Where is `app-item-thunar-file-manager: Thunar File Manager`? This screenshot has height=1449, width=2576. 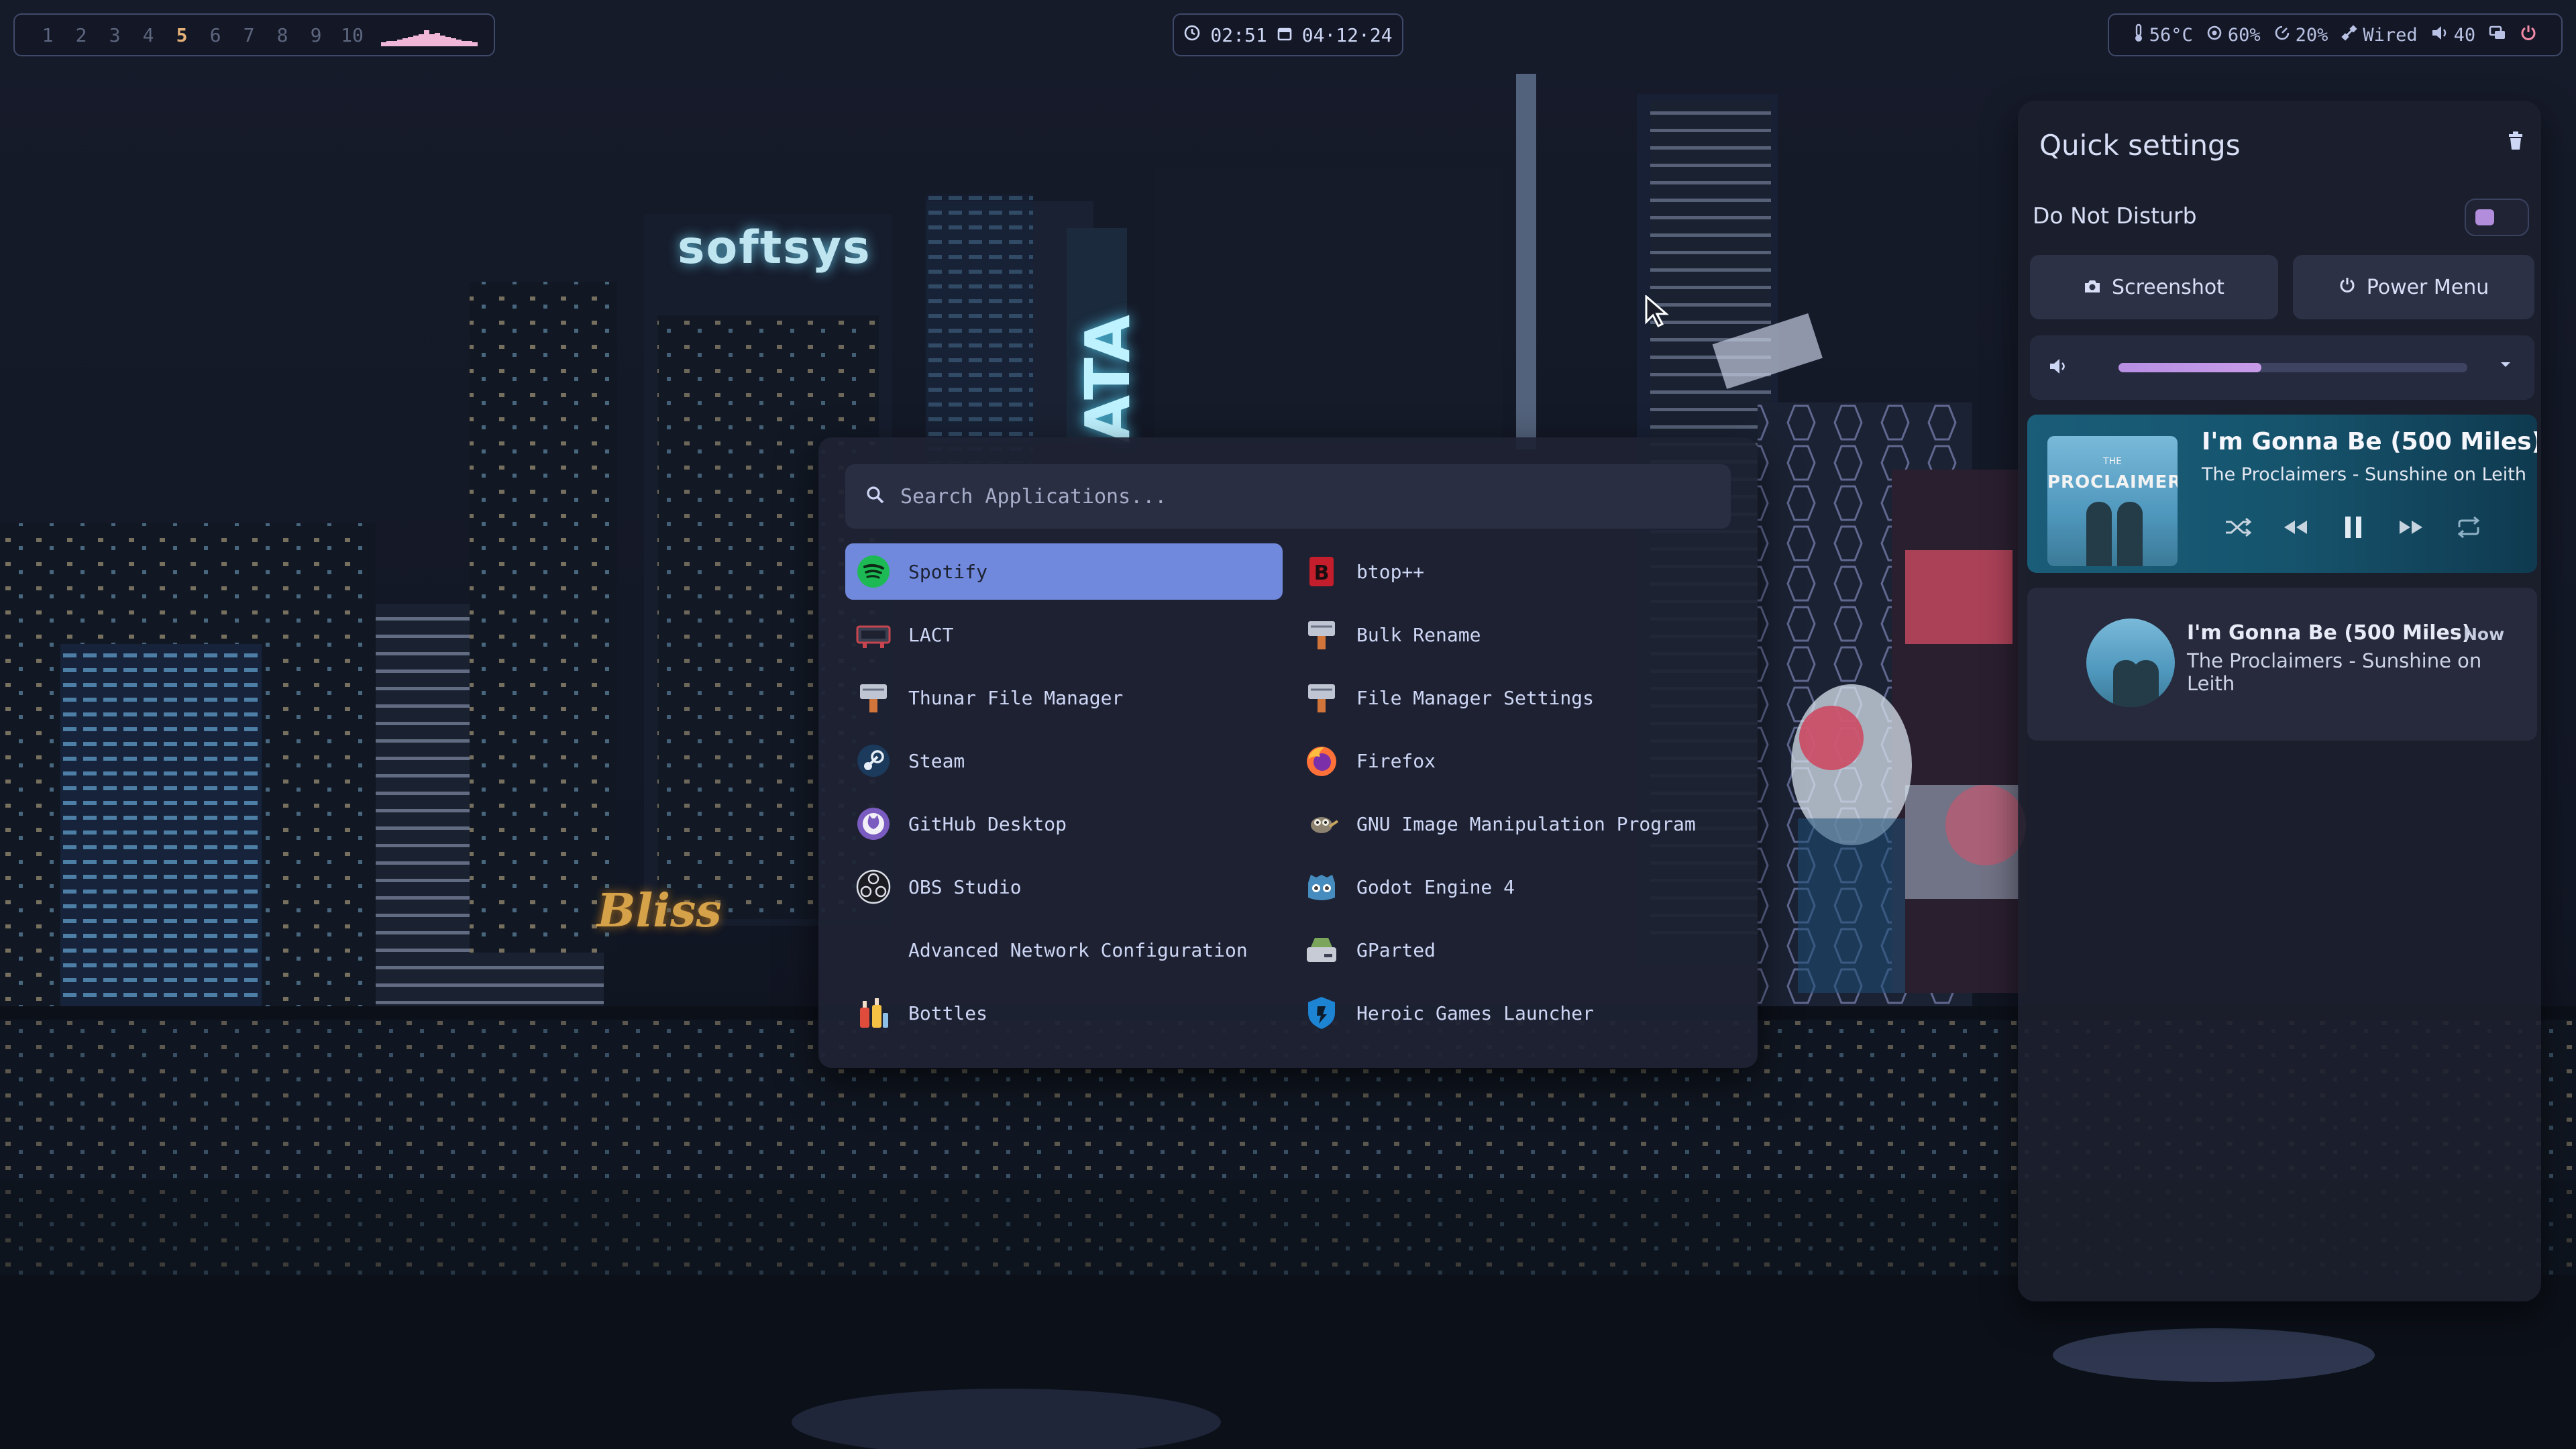
app-item-thunar-file-manager: Thunar File Manager is located at coordinates (1064, 697).